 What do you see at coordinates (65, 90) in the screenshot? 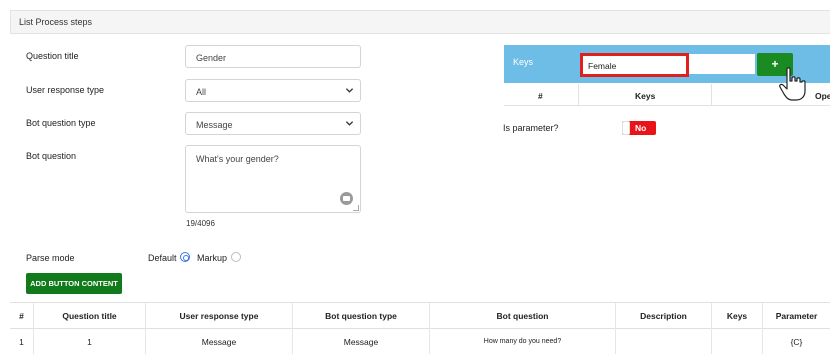
I see `user-response-type-label: User response type` at bounding box center [65, 90].